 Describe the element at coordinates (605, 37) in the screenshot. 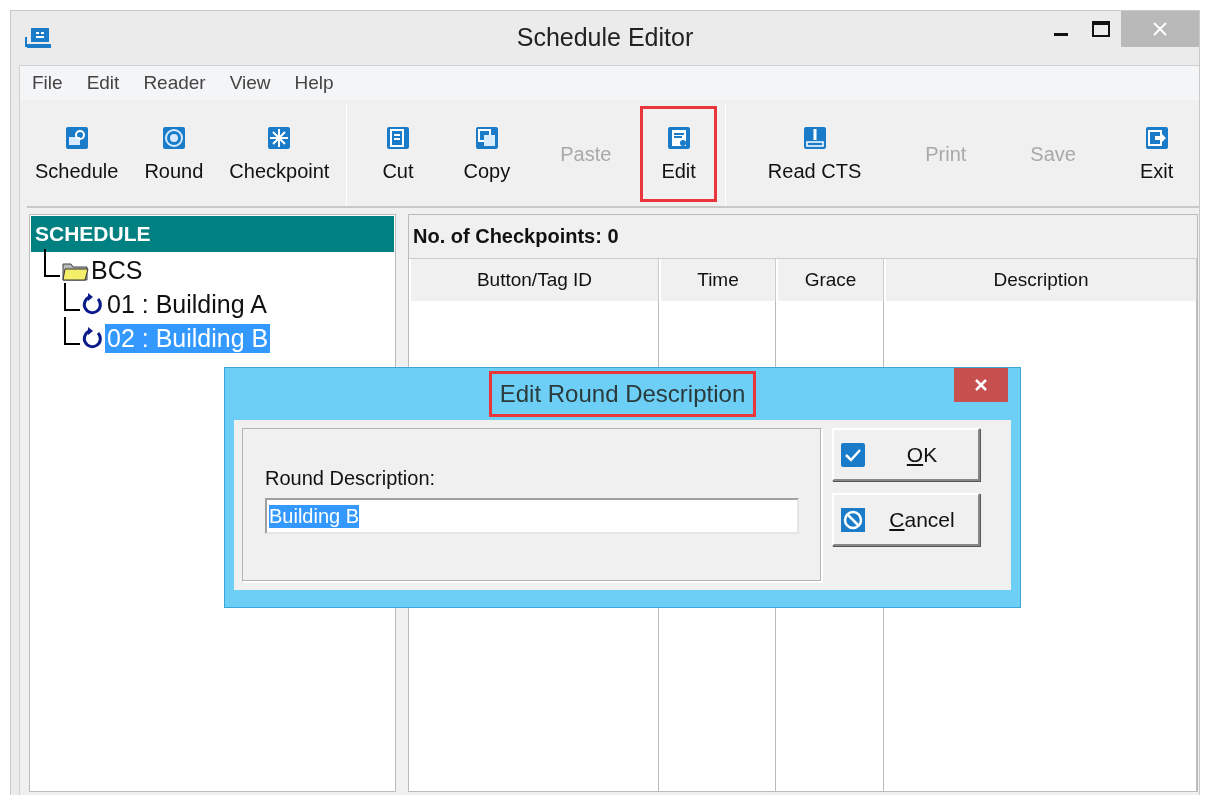

I see `window-title: Schedule Editor` at that location.